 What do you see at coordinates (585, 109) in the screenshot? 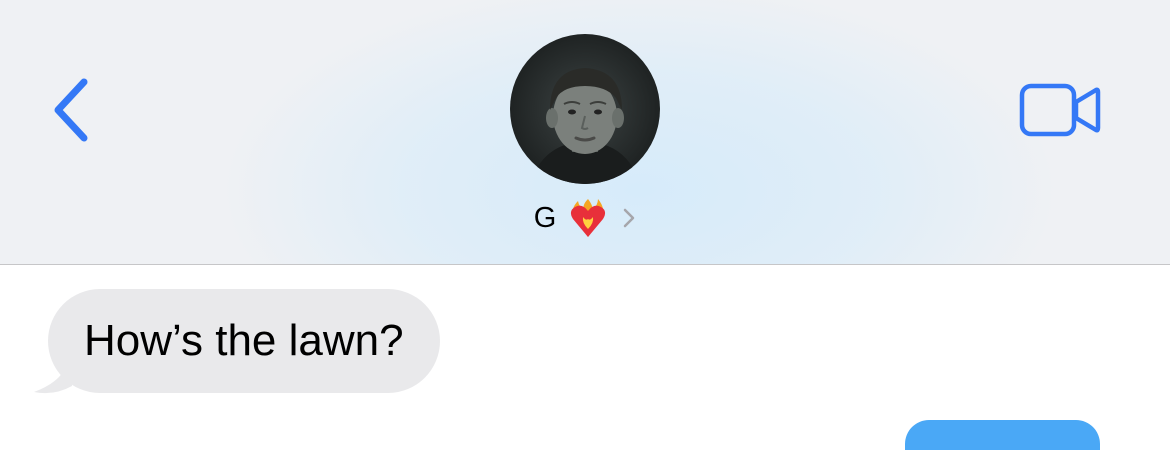
I see `contact-avatar` at bounding box center [585, 109].